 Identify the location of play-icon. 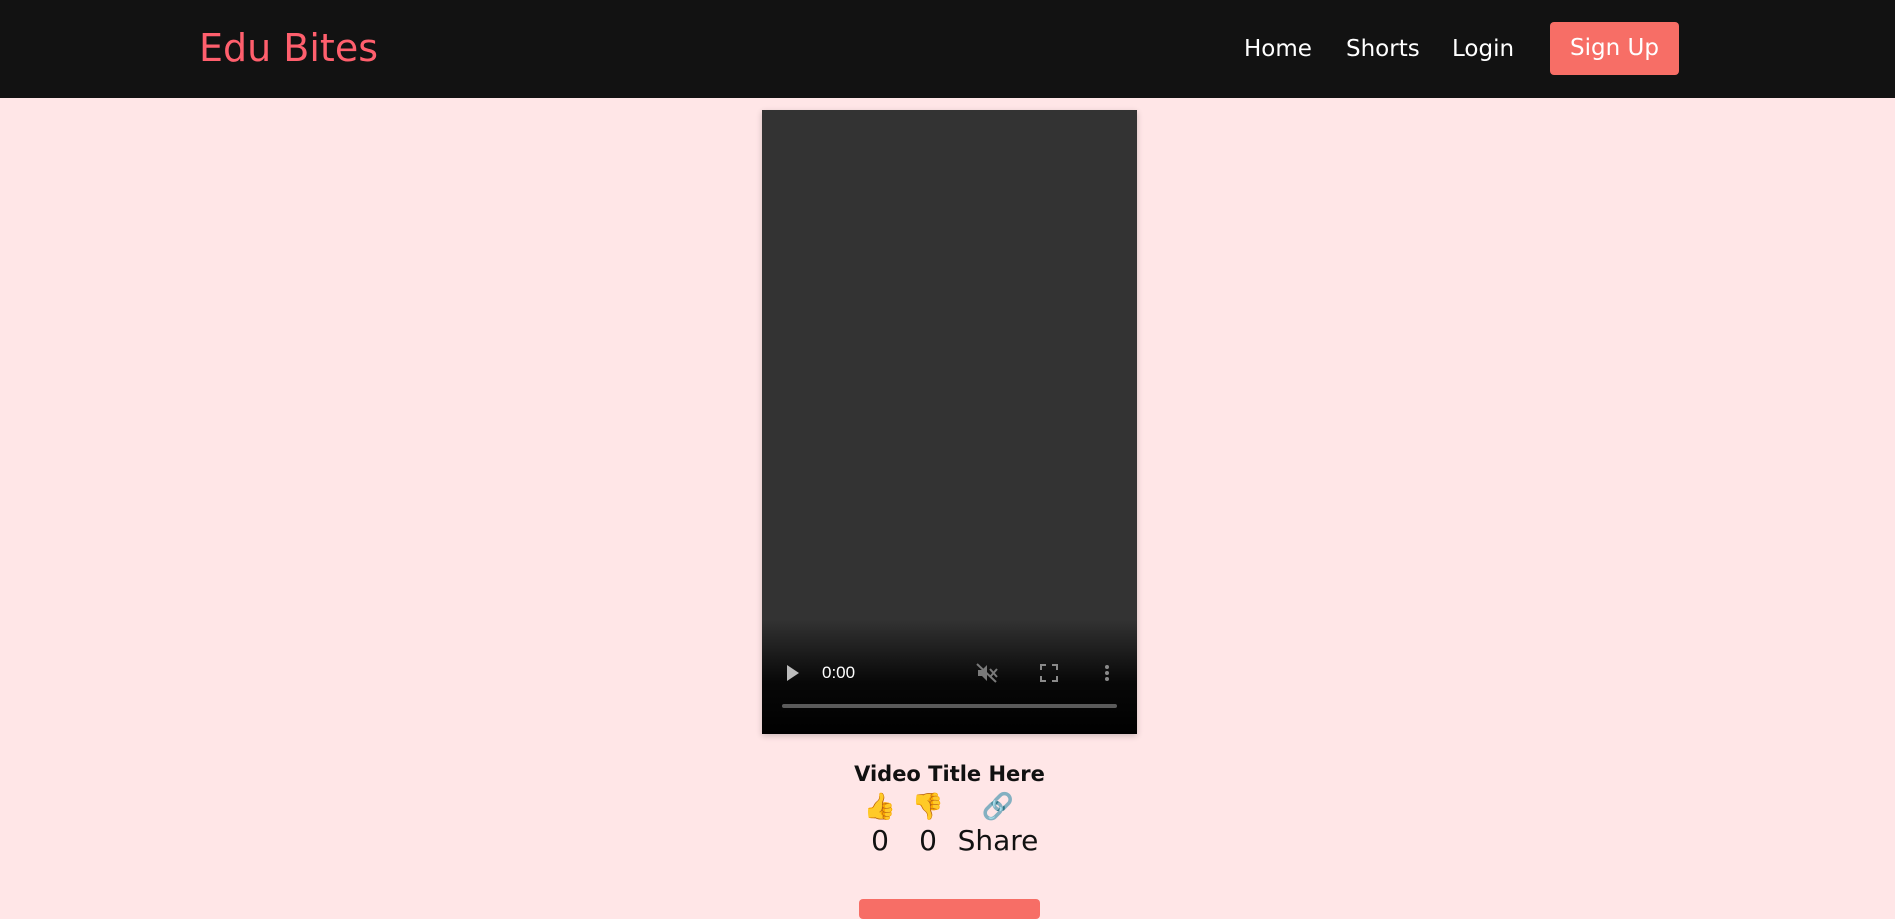
(793, 673).